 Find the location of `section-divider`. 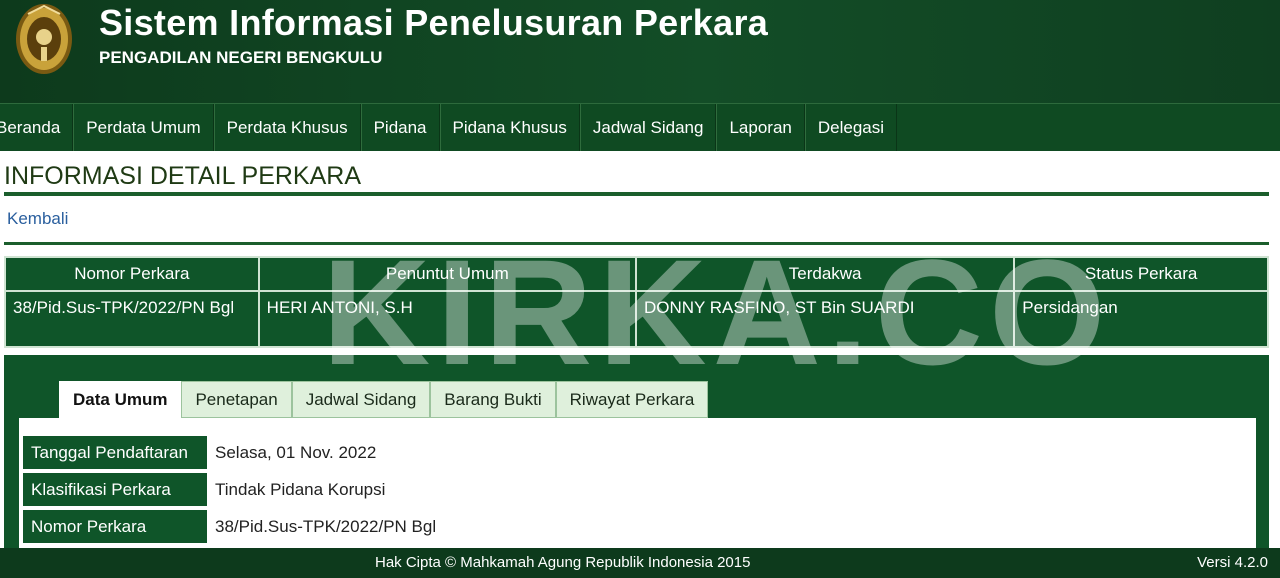

section-divider is located at coordinates (636, 243).